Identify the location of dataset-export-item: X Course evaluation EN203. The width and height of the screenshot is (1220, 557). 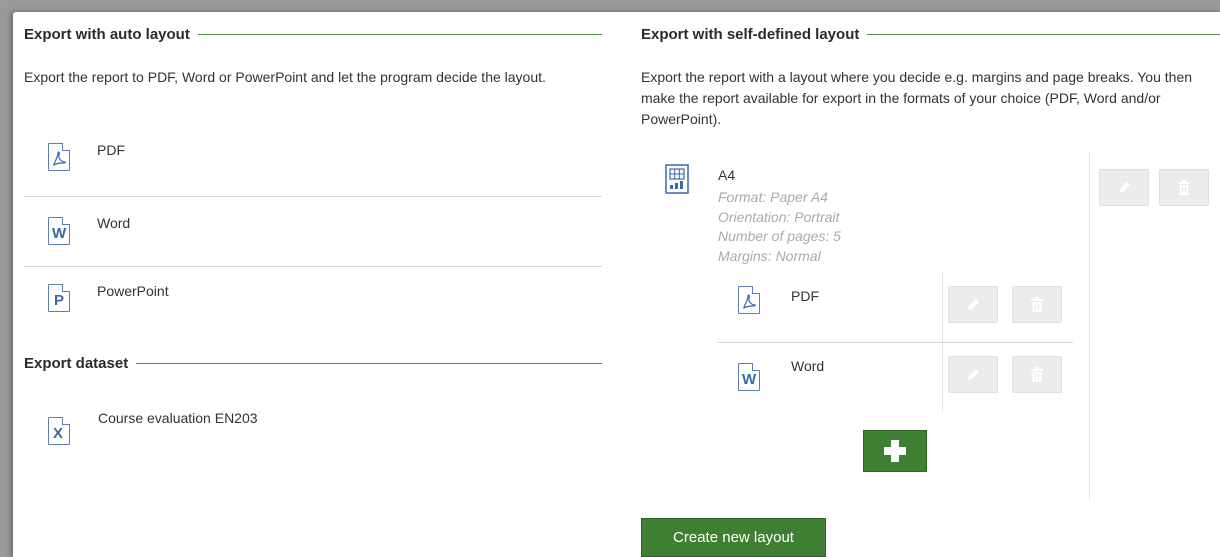
(313, 427).